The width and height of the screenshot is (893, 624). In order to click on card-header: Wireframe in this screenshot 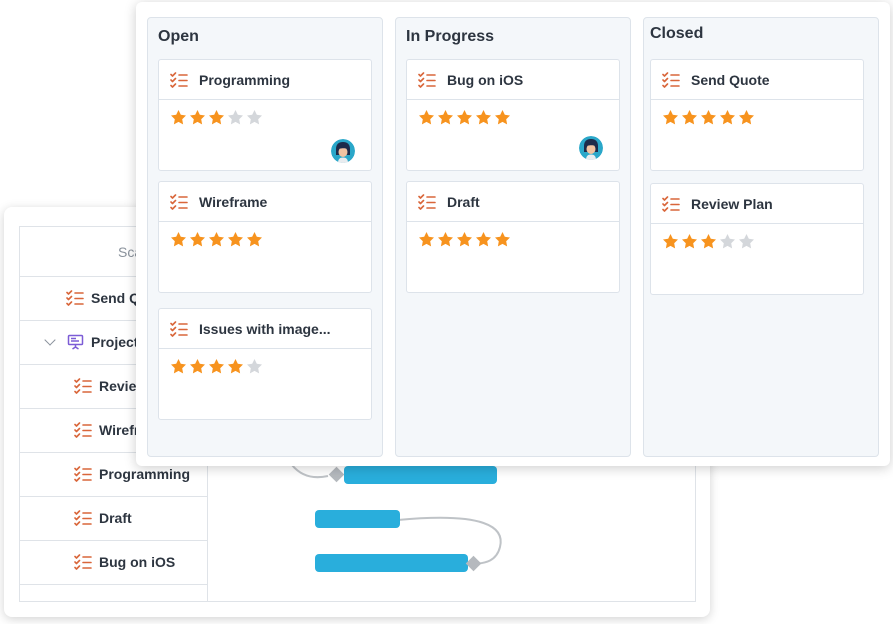, I will do `click(265, 202)`.